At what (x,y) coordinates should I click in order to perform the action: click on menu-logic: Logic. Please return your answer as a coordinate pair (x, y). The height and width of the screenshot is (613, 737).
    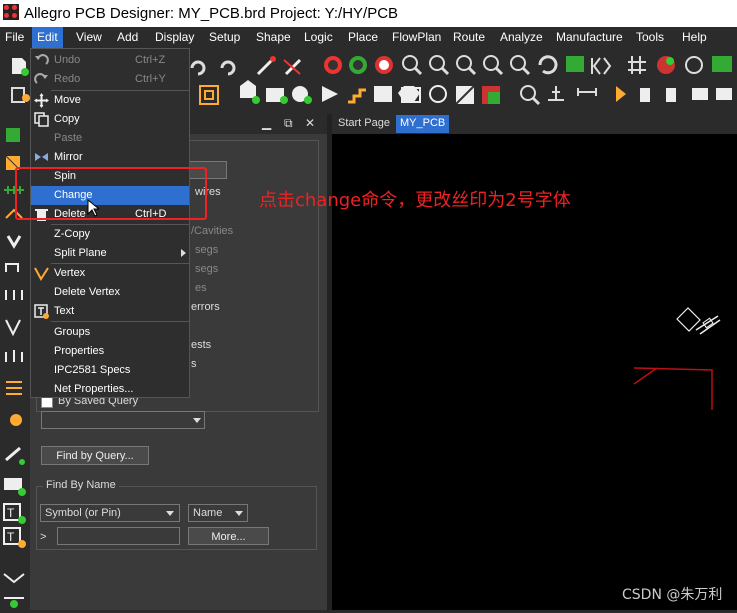
    Looking at the image, I should click on (318, 37).